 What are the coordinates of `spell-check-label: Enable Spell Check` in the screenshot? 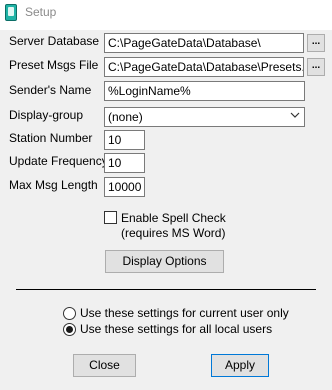 It's located at (173, 218).